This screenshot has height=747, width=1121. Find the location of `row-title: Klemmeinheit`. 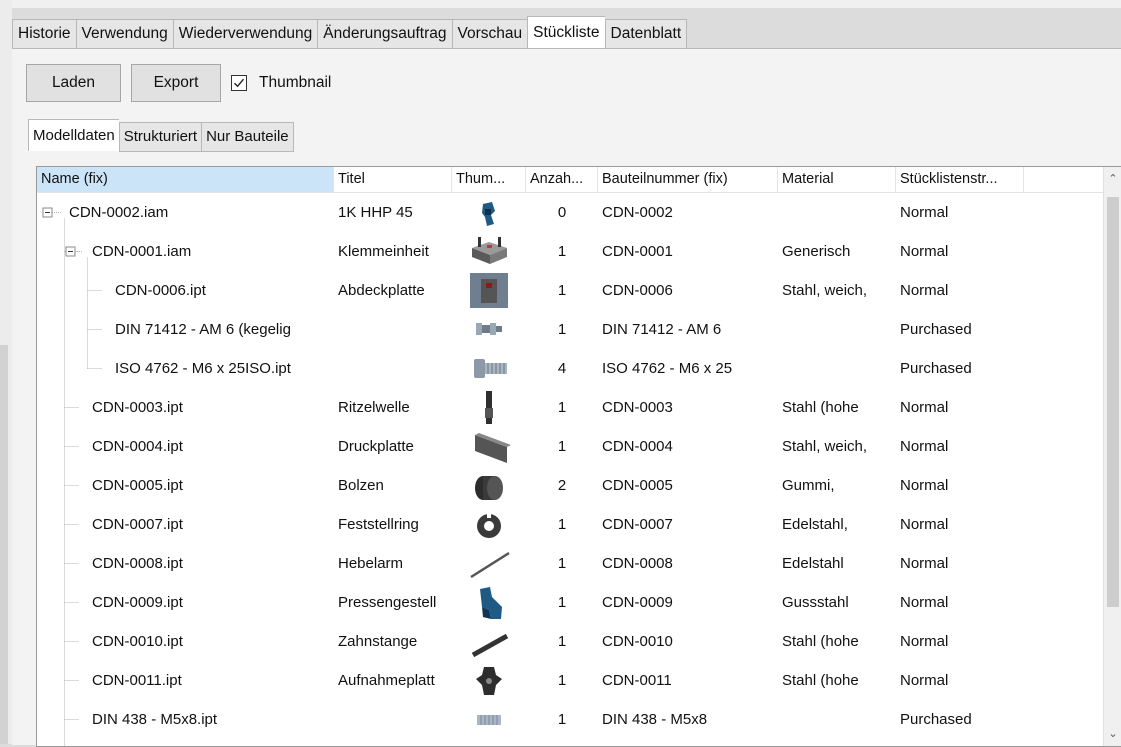

row-title: Klemmeinheit is located at coordinates (383, 251).